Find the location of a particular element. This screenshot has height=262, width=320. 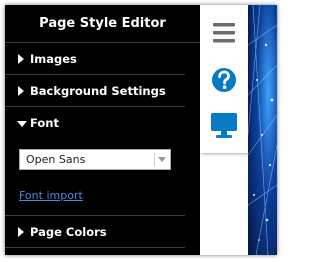

section-page-colors-label: Page Colors is located at coordinates (68, 232).